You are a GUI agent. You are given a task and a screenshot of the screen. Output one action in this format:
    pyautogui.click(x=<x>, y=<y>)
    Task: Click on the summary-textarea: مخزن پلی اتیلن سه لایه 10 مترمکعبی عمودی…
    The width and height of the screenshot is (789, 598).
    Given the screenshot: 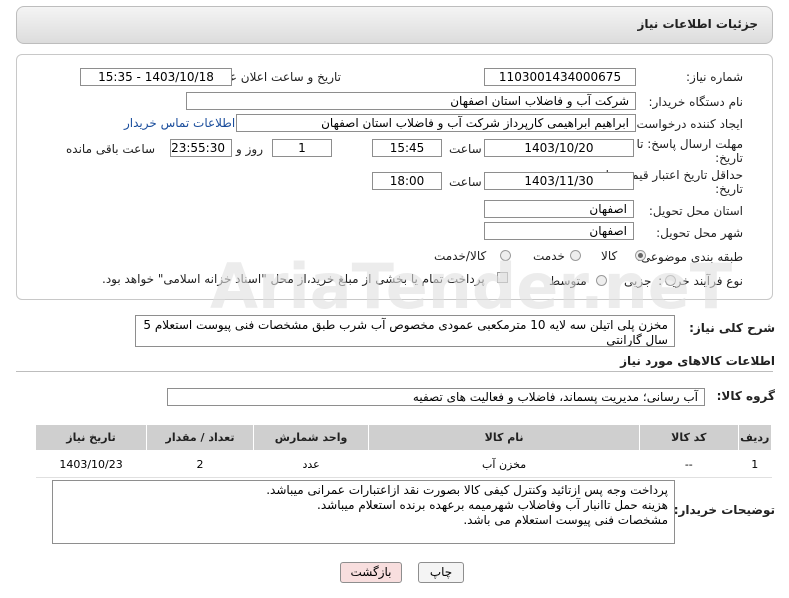 What is the action you would take?
    pyautogui.click(x=405, y=331)
    